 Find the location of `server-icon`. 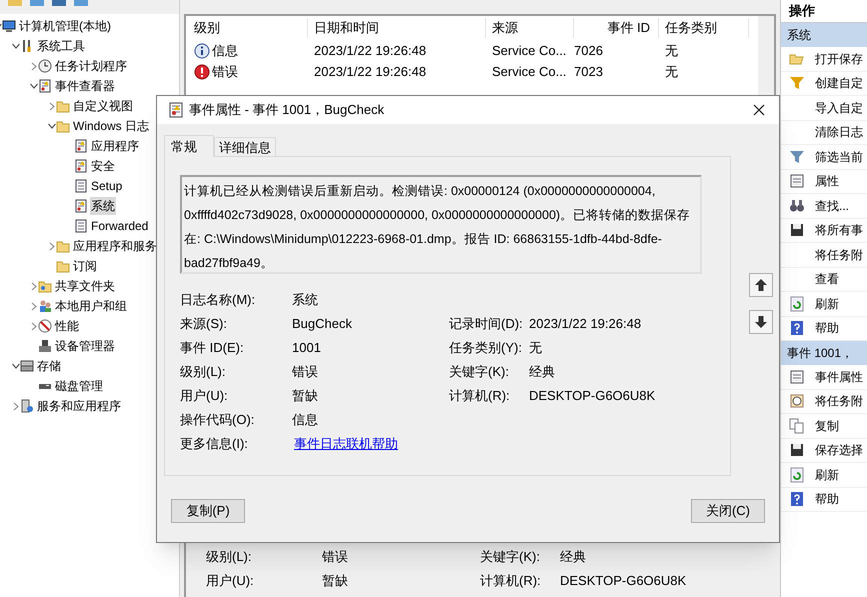

server-icon is located at coordinates (27, 406).